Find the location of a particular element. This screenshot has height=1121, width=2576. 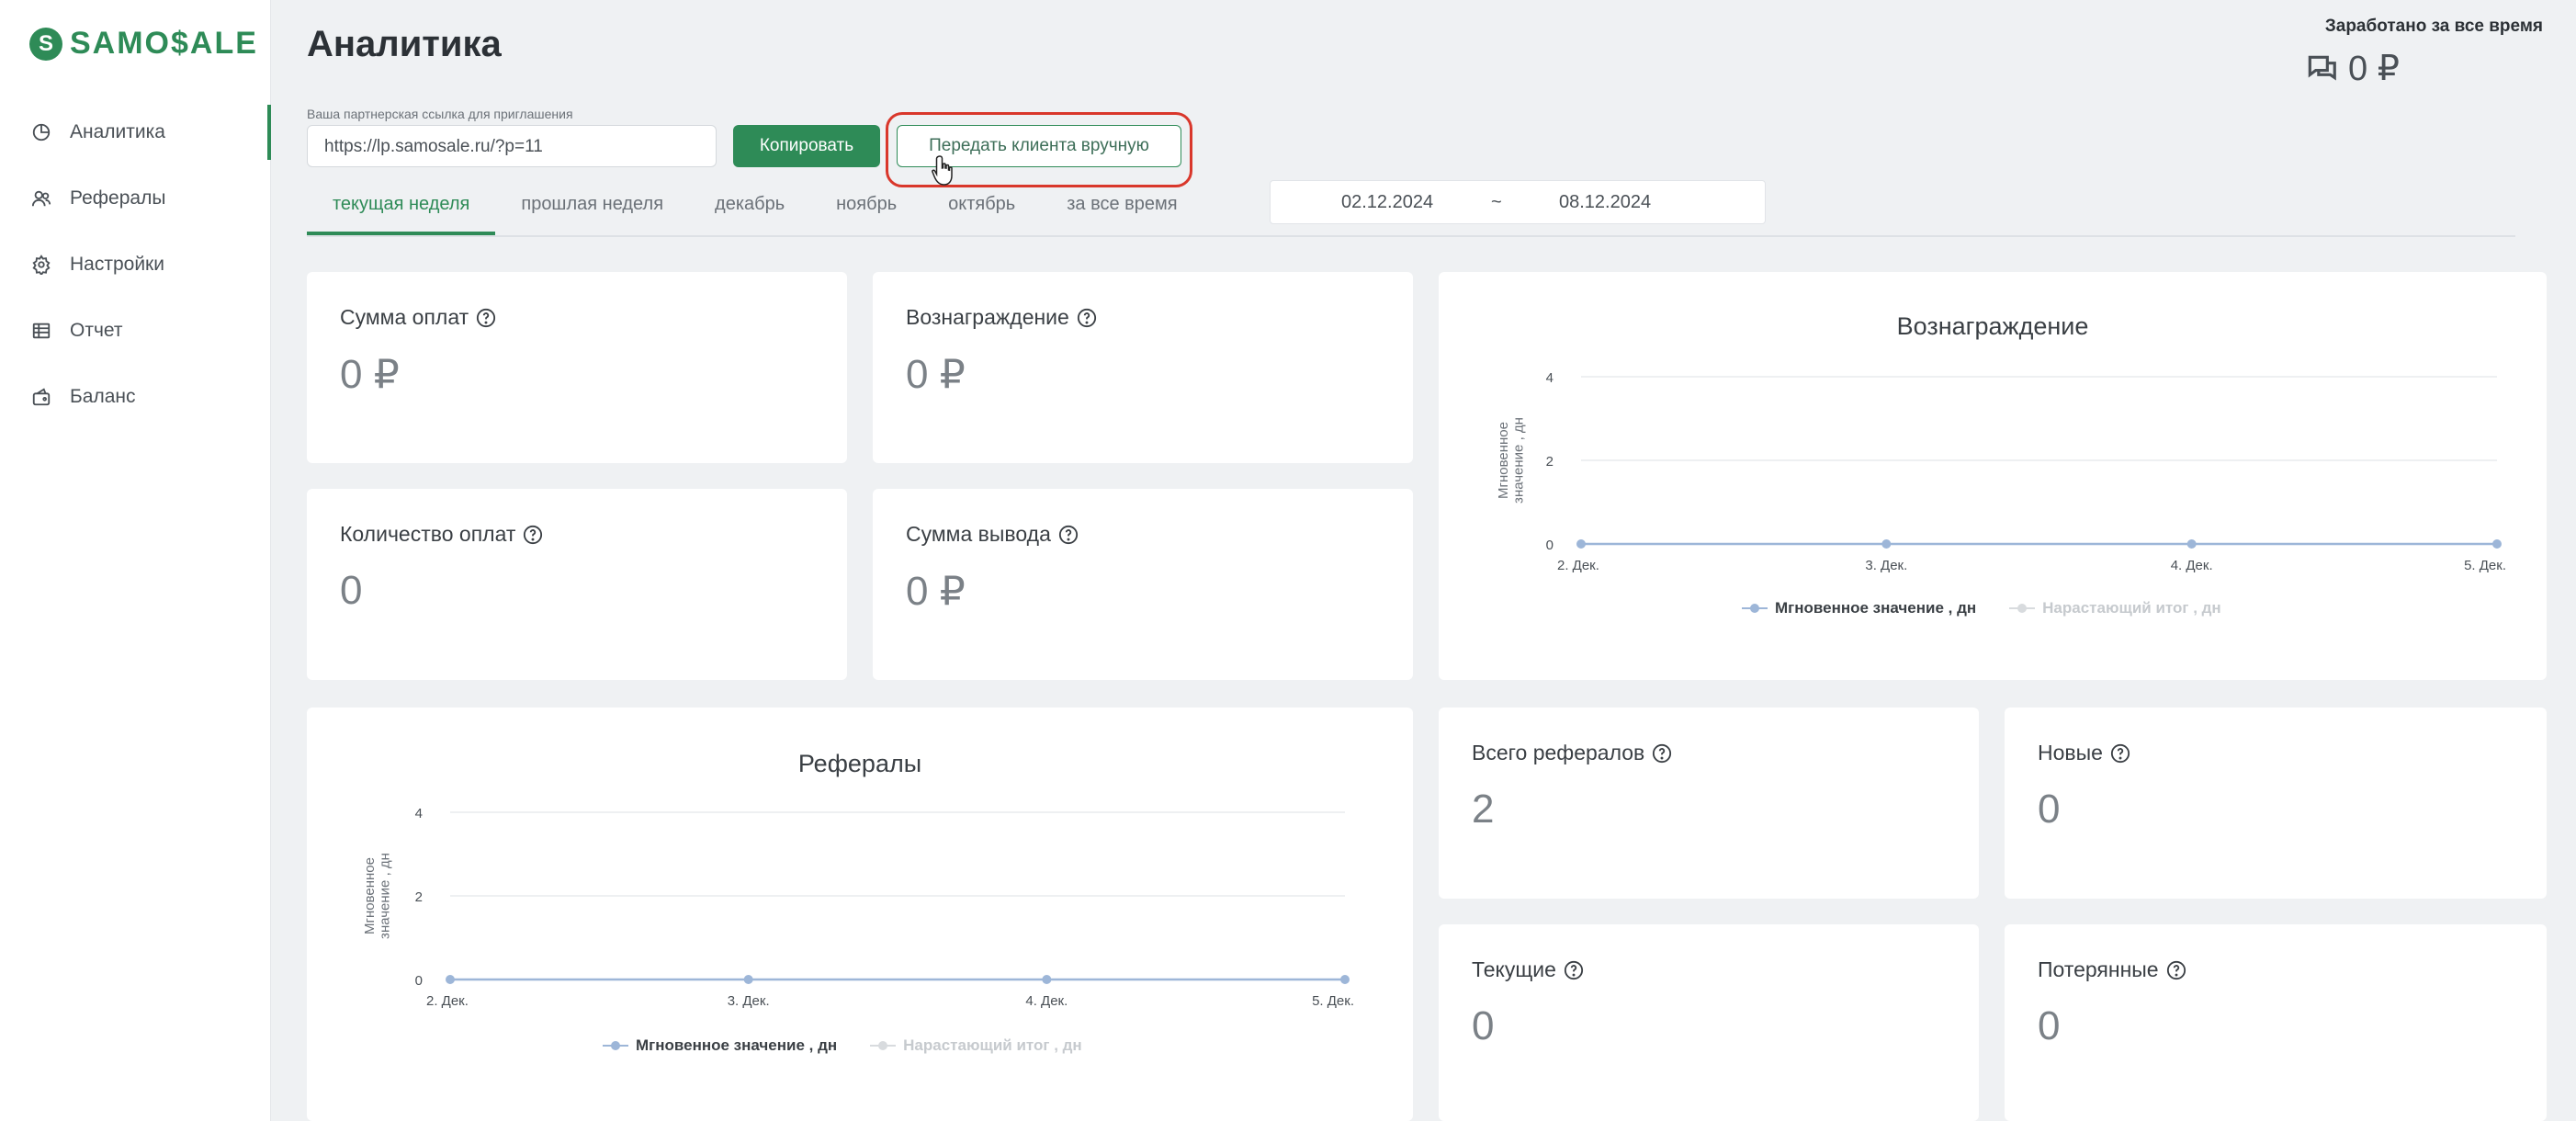

x-tick-label: 5. Дек. is located at coordinates (2485, 565).